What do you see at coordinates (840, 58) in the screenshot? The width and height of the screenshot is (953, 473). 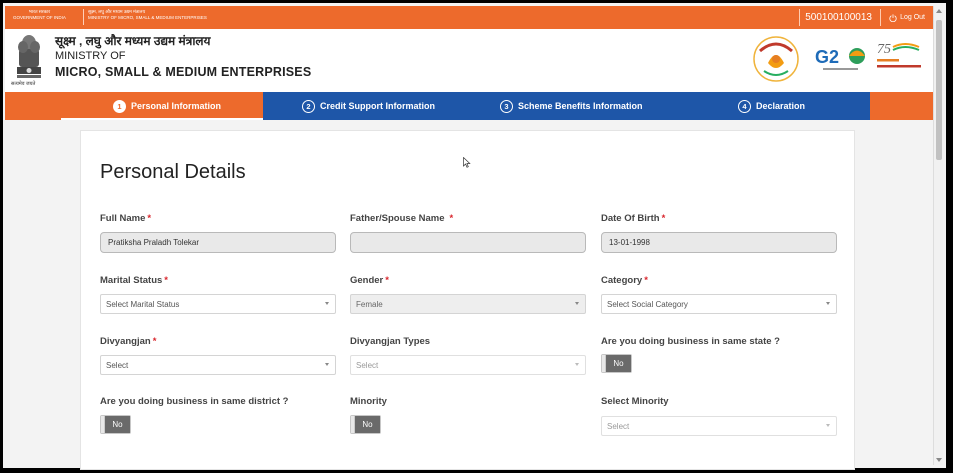 I see `g20-logo-icon: G2` at bounding box center [840, 58].